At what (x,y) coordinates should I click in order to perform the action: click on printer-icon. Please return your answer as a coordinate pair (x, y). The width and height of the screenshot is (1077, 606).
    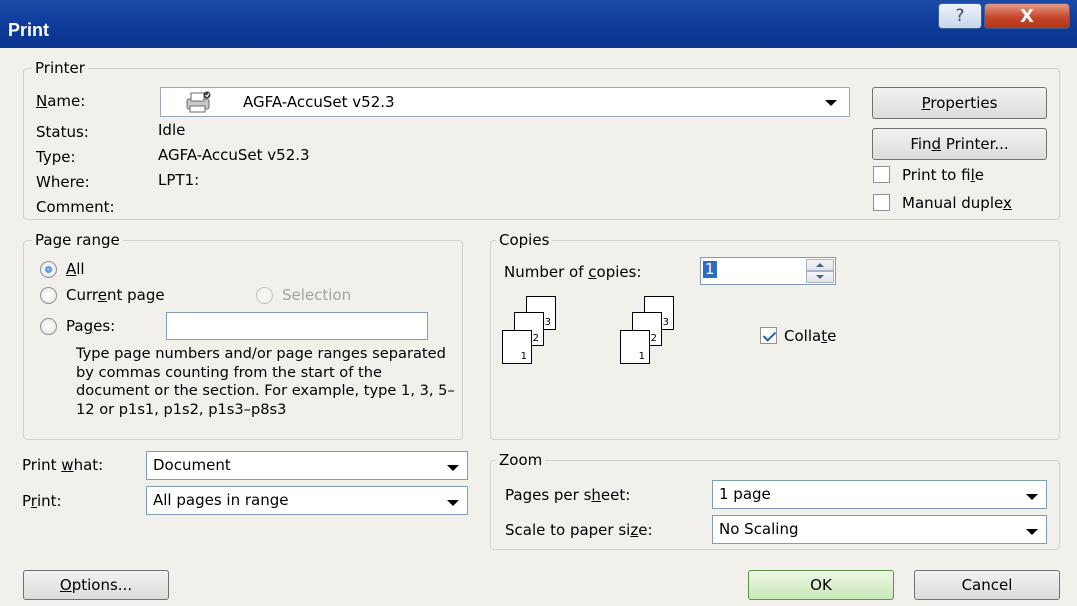
    Looking at the image, I should click on (198, 102).